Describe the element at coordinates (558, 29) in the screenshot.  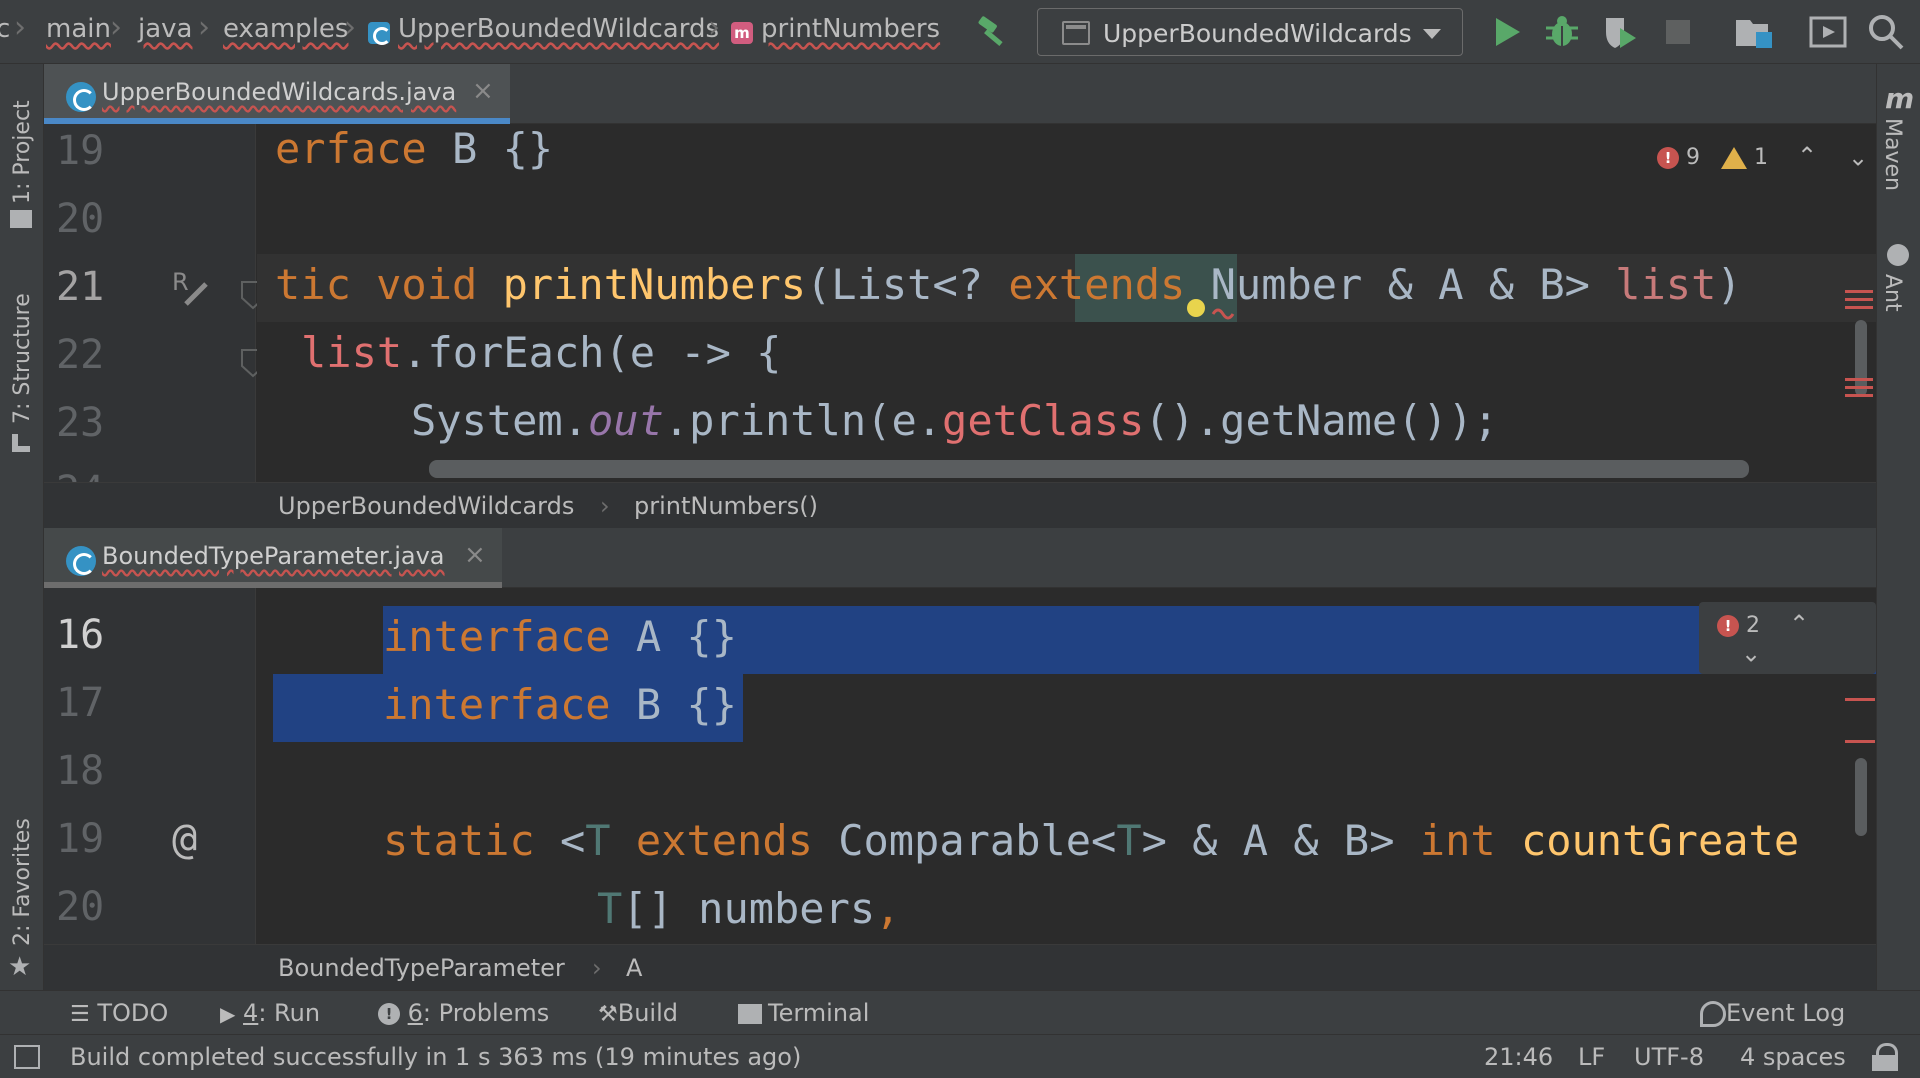
I see `breadcrumb-item-class: UpperBoundedWildcards` at that location.